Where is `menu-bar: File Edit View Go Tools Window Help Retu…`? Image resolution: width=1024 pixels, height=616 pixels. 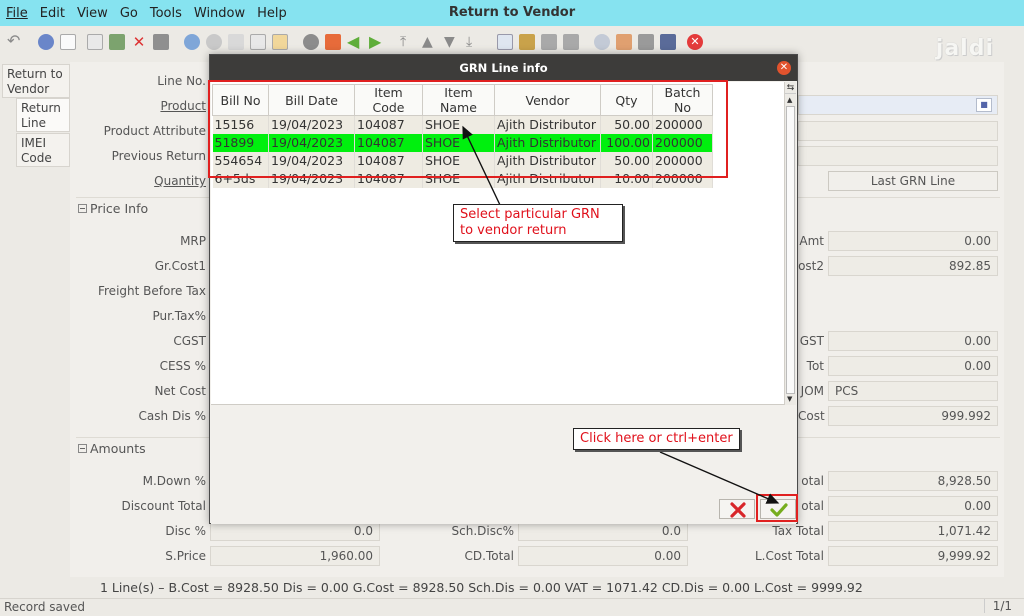 menu-bar: File Edit View Go Tools Window Help Retu… is located at coordinates (512, 13).